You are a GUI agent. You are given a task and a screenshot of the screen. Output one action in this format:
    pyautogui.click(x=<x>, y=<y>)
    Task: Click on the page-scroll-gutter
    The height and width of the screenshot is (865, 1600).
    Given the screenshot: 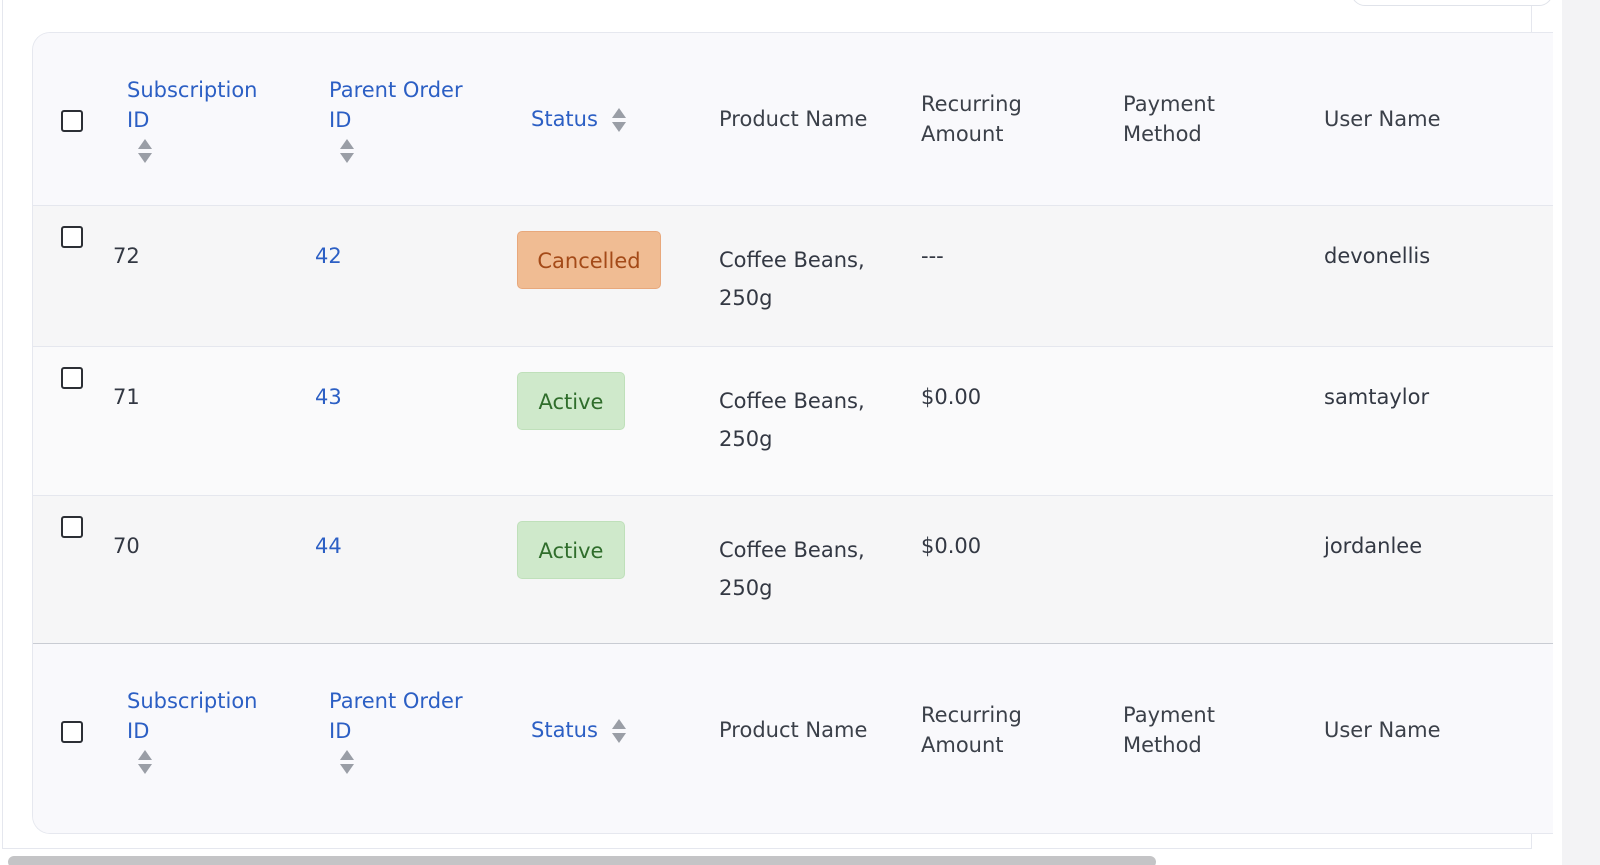 What is the action you would take?
    pyautogui.click(x=1581, y=432)
    